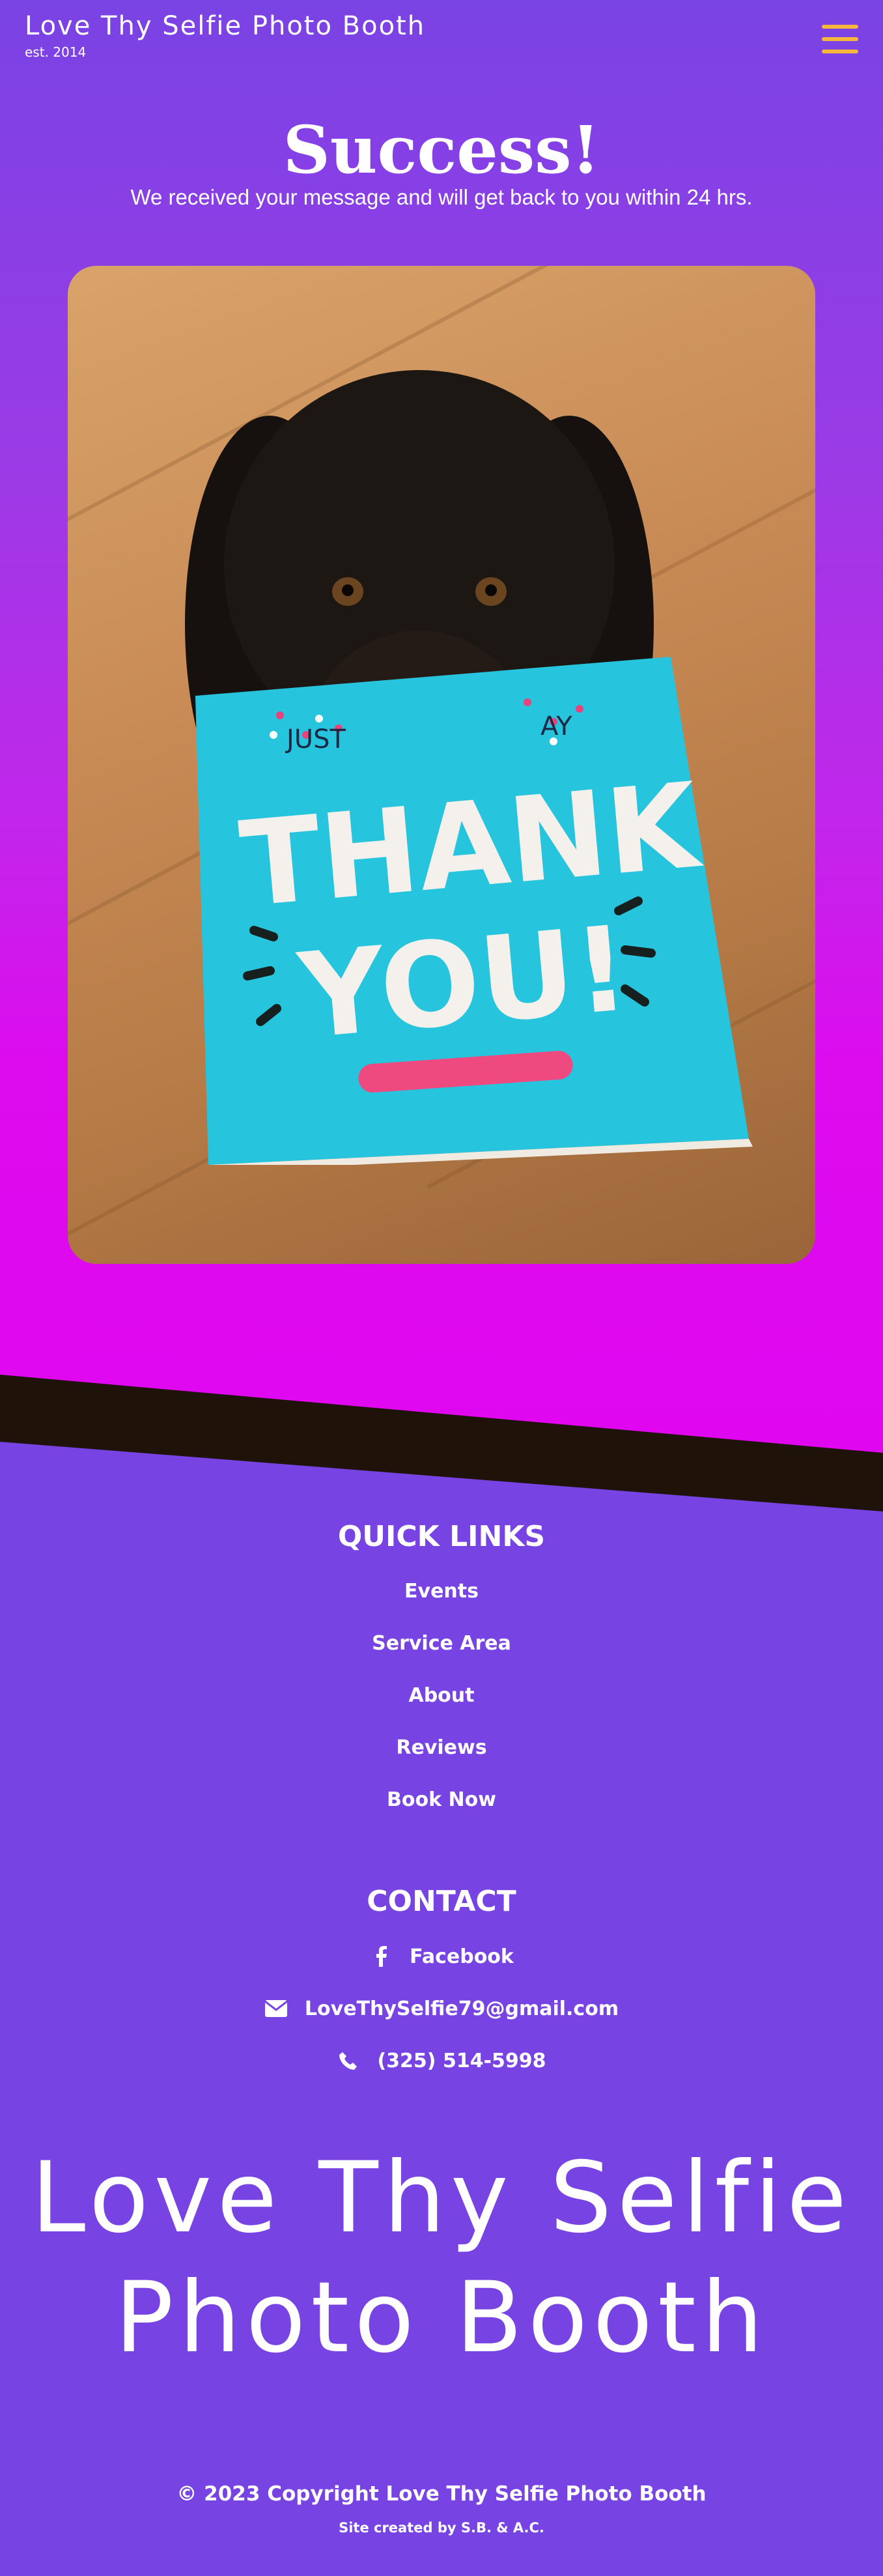  I want to click on contact-facebook-link: Facebook, so click(441, 1957).